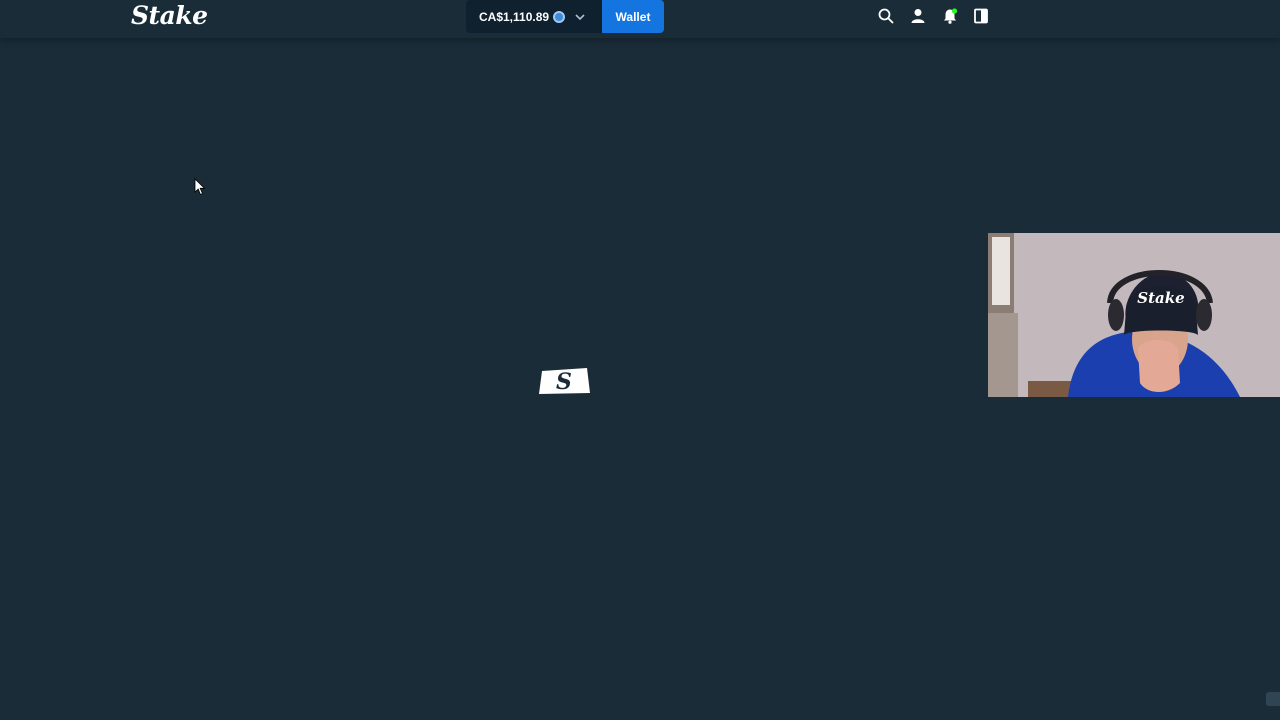 This screenshot has width=1280, height=720. I want to click on svg-text: S, so click(564, 382).